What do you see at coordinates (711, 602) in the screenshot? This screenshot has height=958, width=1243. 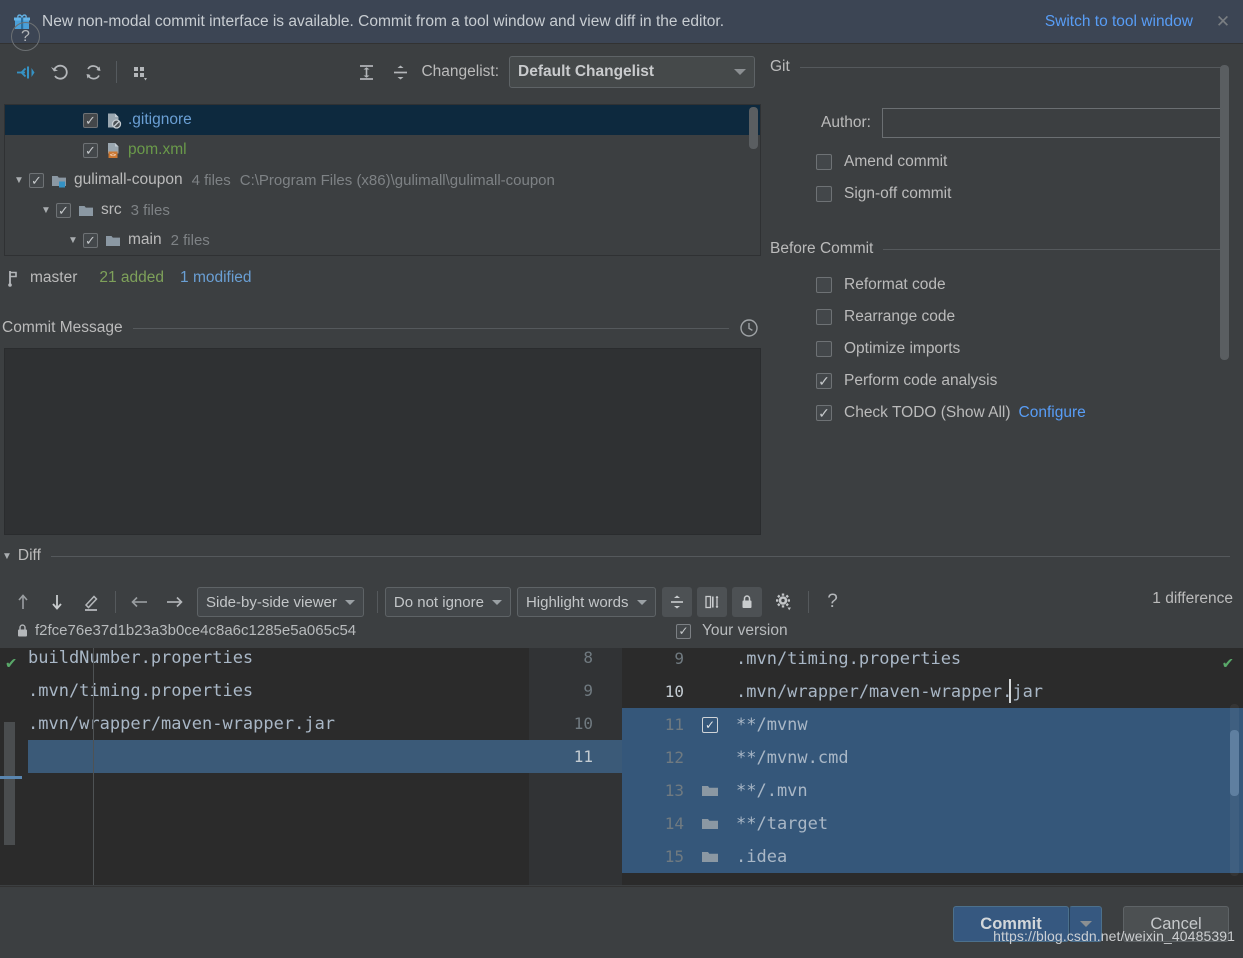 I see `synchronize-scroll-icon` at bounding box center [711, 602].